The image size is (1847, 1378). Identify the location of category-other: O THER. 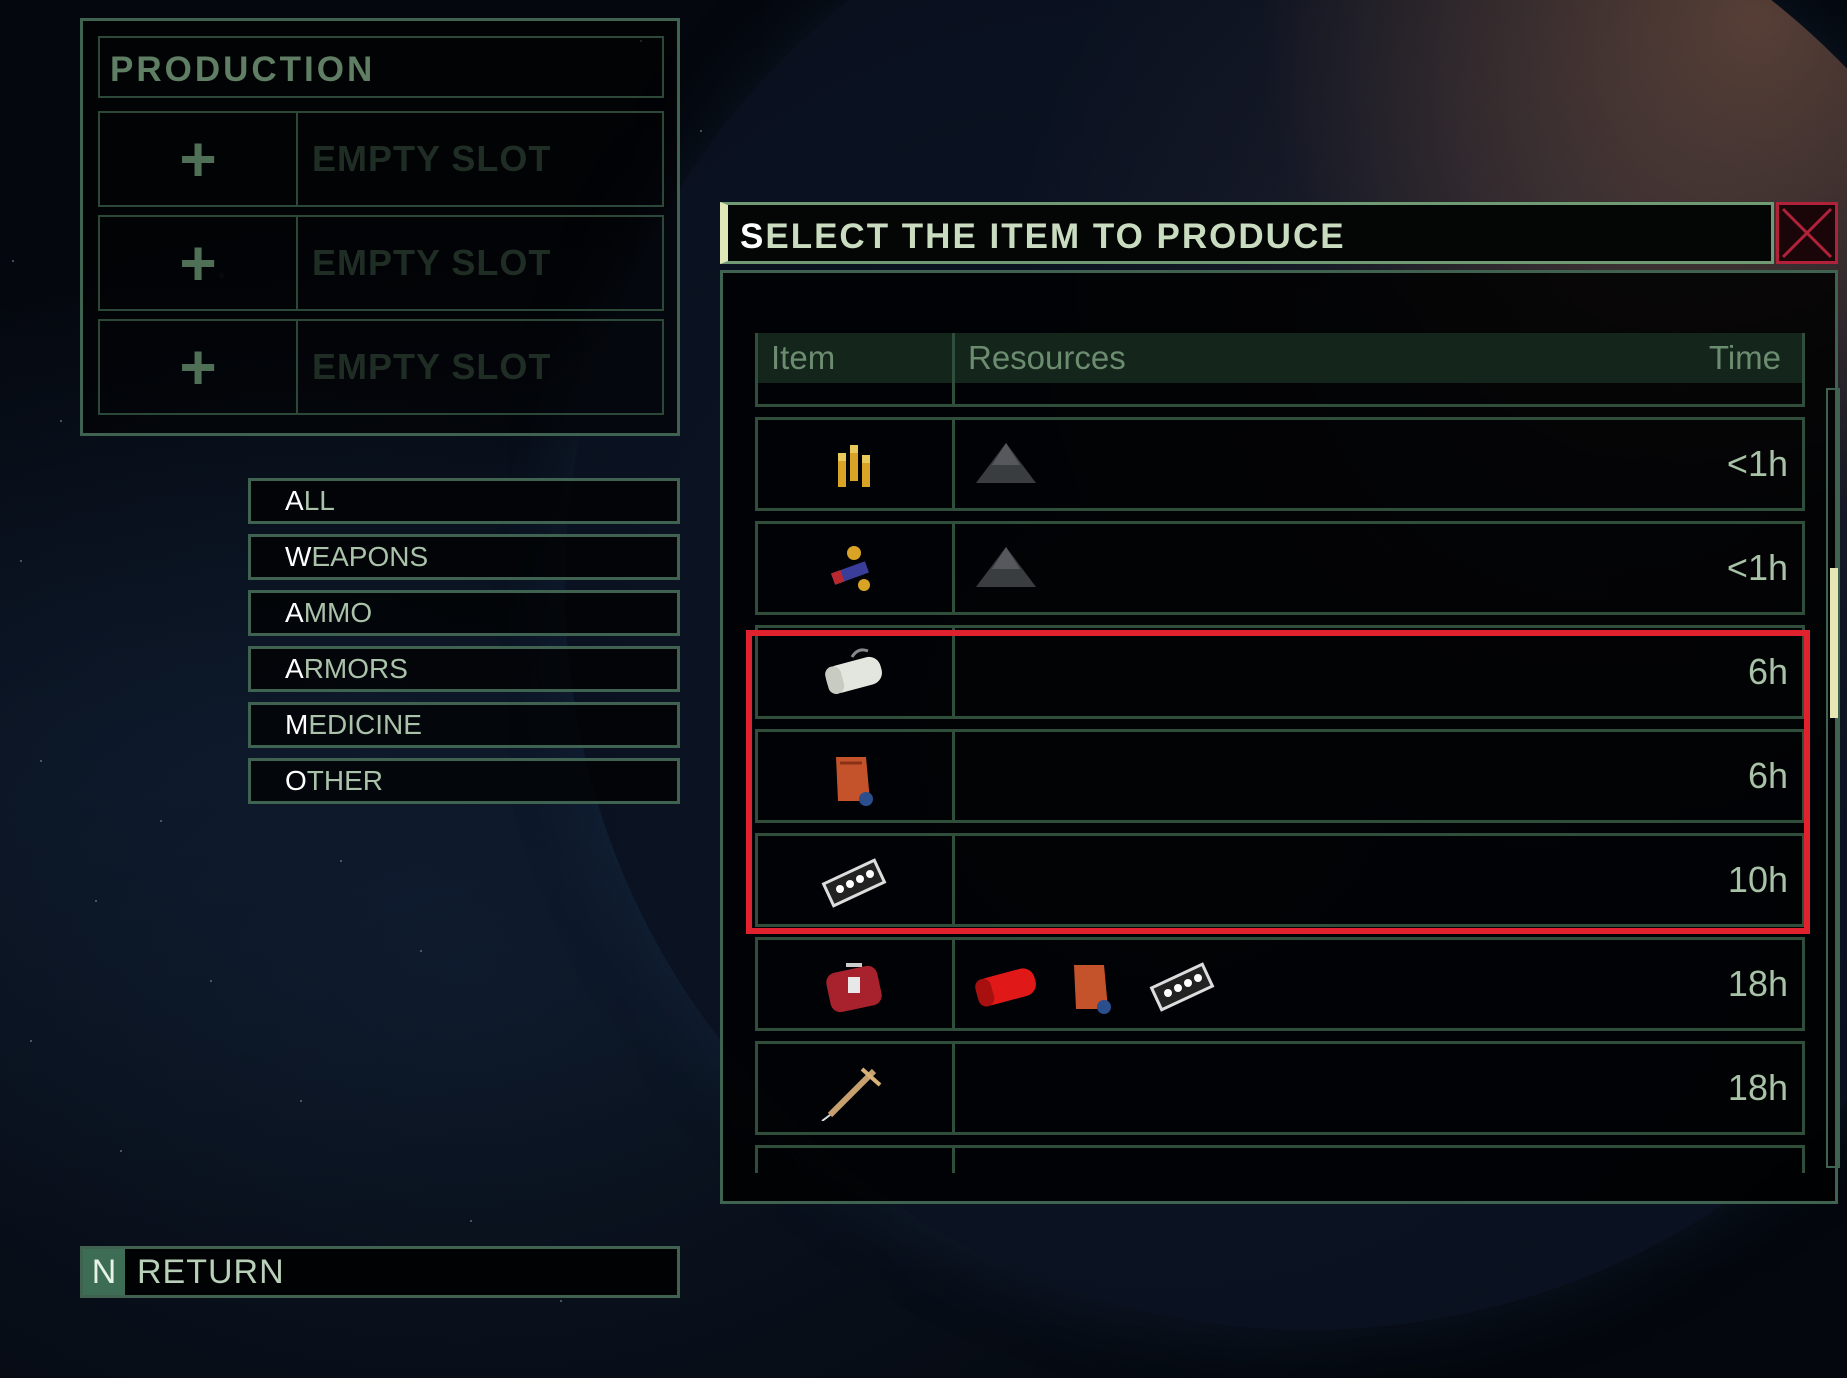
(464, 781).